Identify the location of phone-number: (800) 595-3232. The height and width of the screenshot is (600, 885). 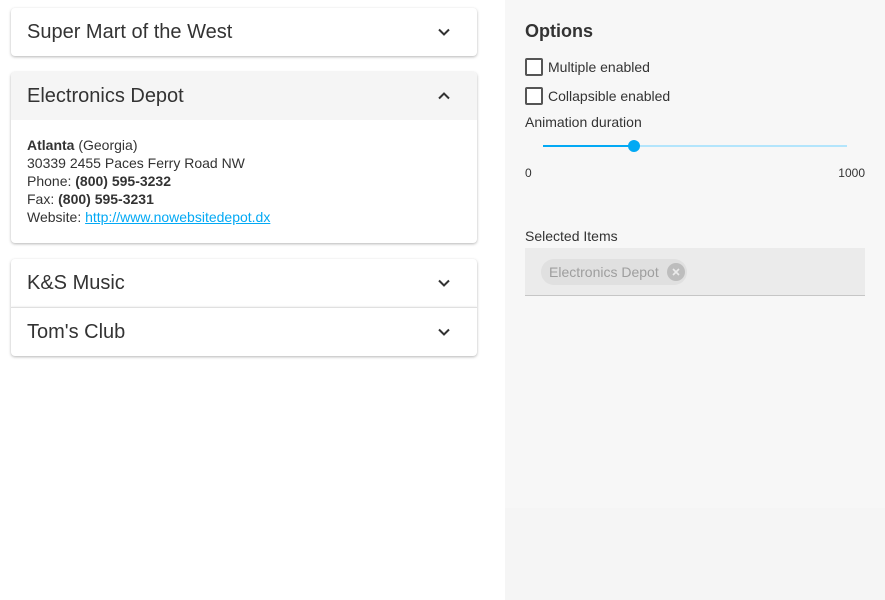
(123, 181).